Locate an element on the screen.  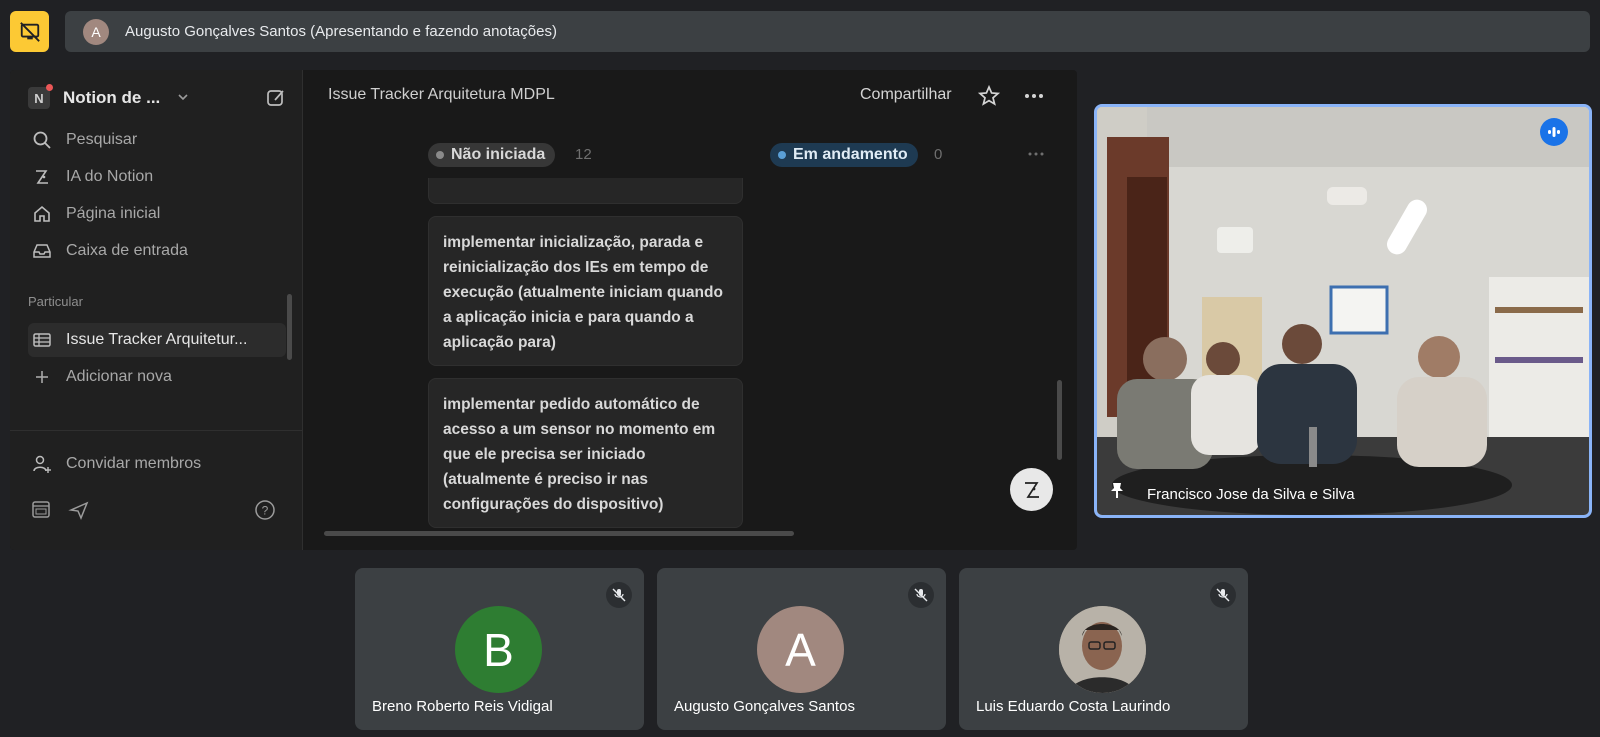
group-label: Em andamento is located at coordinates (850, 154).